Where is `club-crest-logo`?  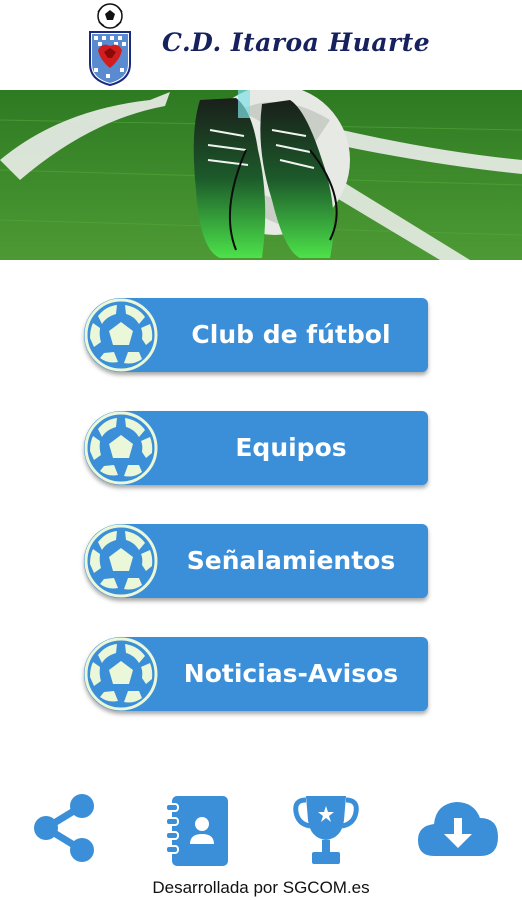
club-crest-logo is located at coordinates (110, 44).